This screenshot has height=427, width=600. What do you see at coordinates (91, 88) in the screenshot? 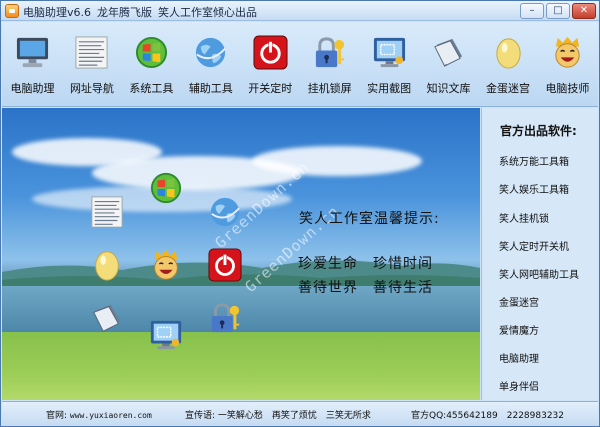
I see `tool-label: 网址导航` at bounding box center [91, 88].